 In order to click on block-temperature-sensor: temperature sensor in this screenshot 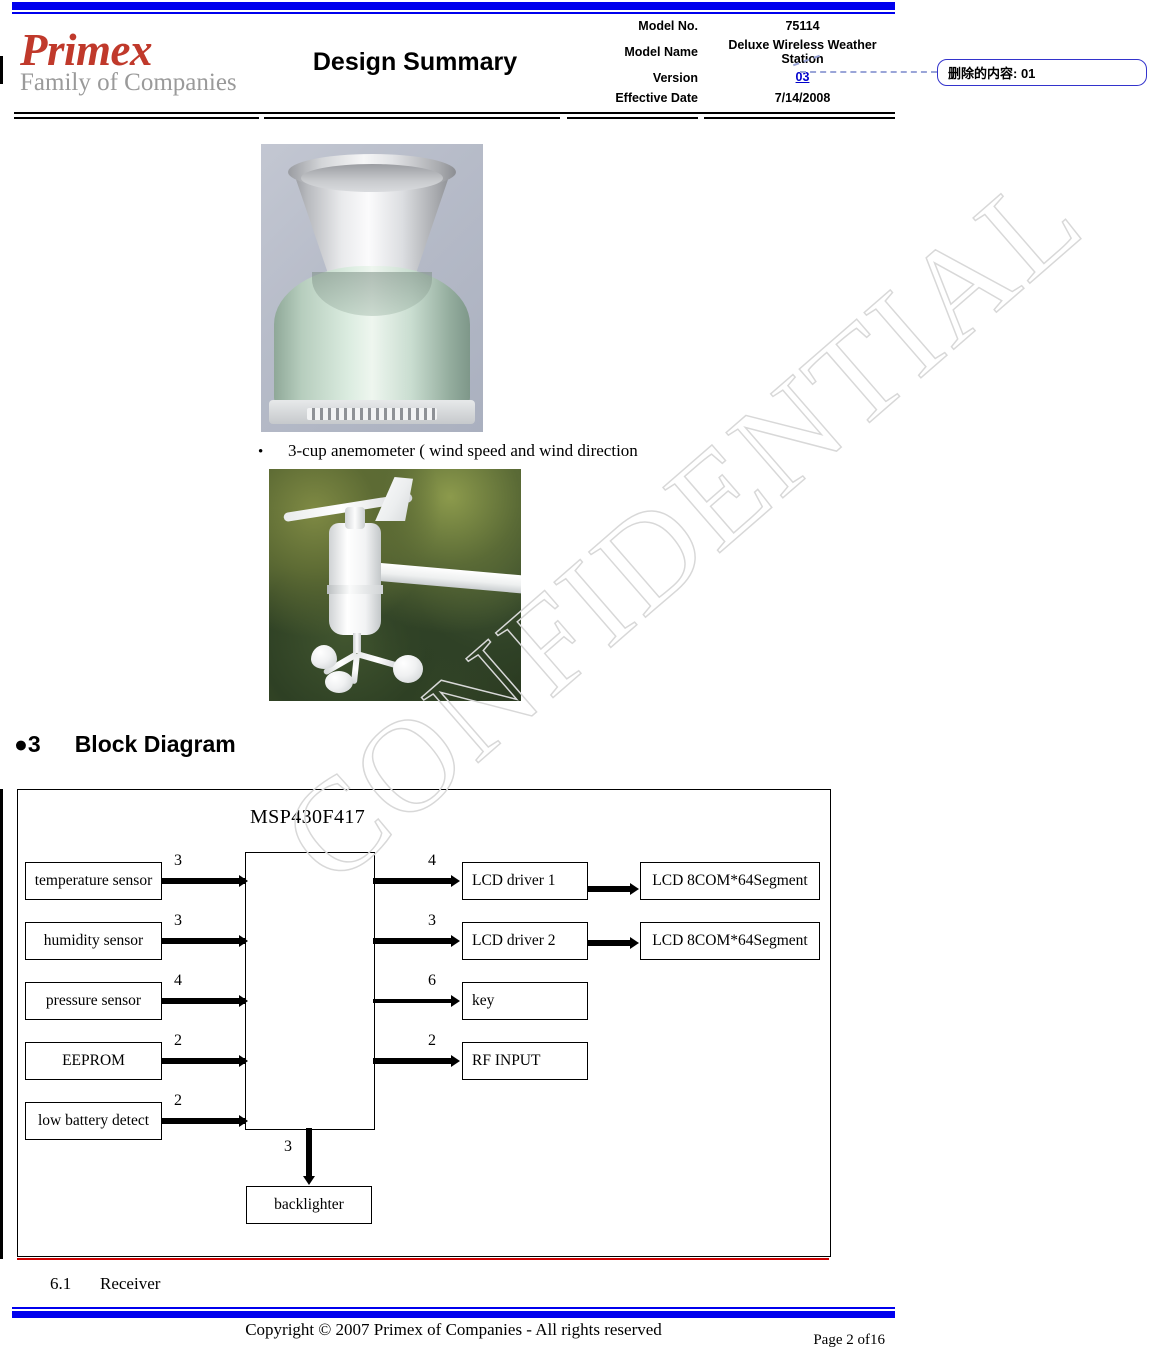, I will do `click(93, 881)`.